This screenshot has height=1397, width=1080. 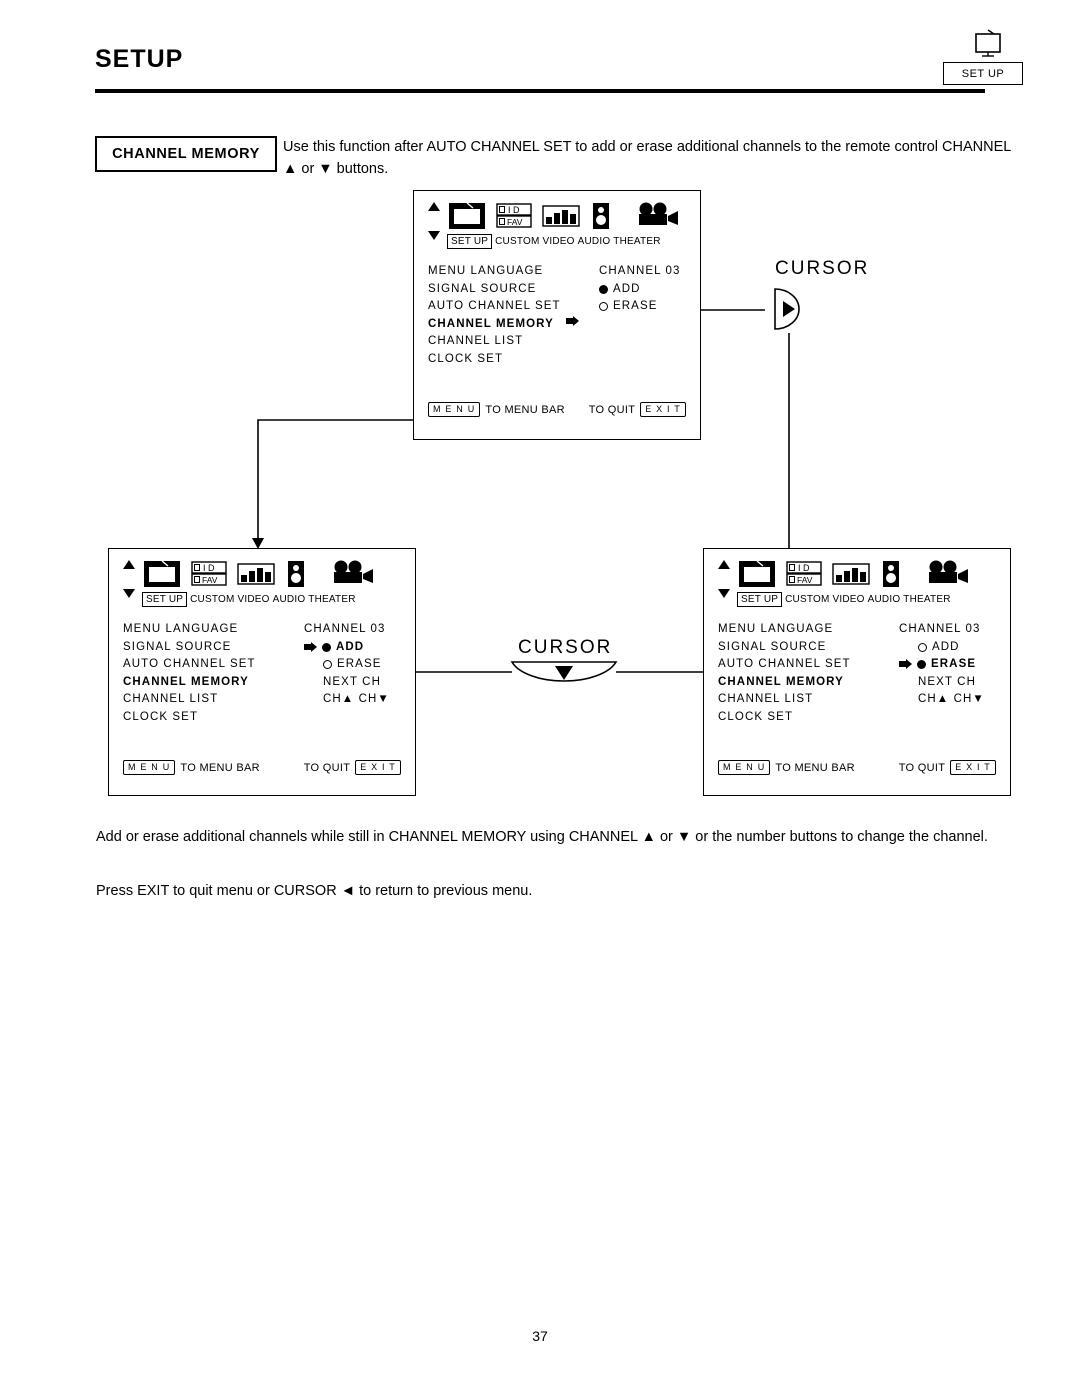 What do you see at coordinates (515, 222) in the screenshot?
I see `svg-text: FAV` at bounding box center [515, 222].